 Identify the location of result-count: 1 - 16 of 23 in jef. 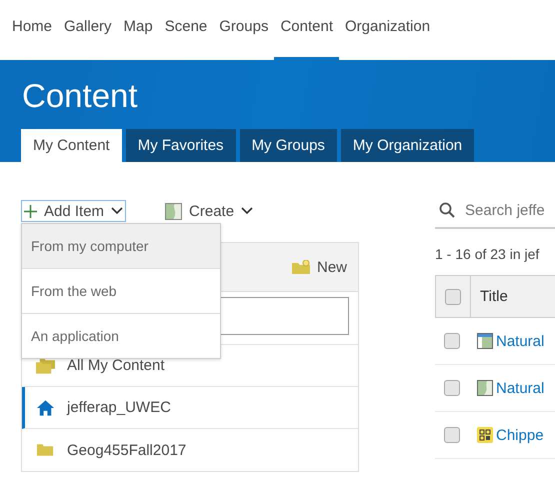
(487, 255).